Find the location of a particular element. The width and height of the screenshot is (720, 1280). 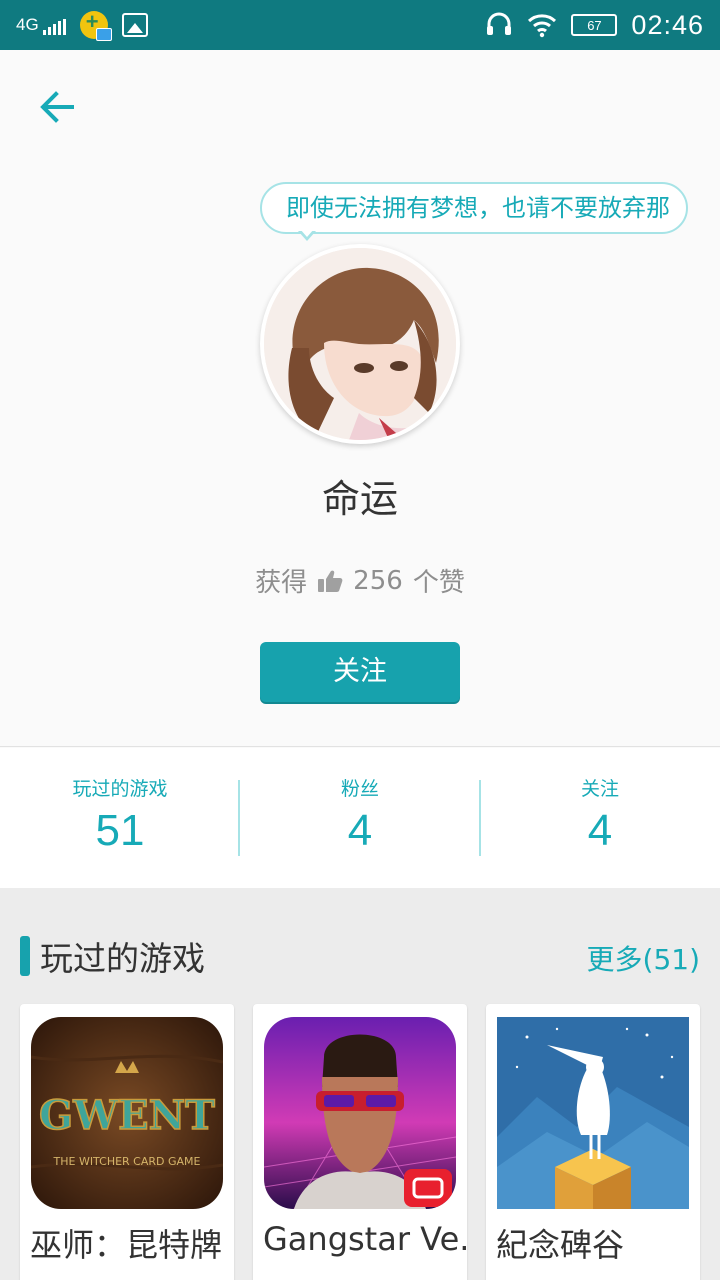

section-title: 玩过的游戏 is located at coordinates (122, 958).